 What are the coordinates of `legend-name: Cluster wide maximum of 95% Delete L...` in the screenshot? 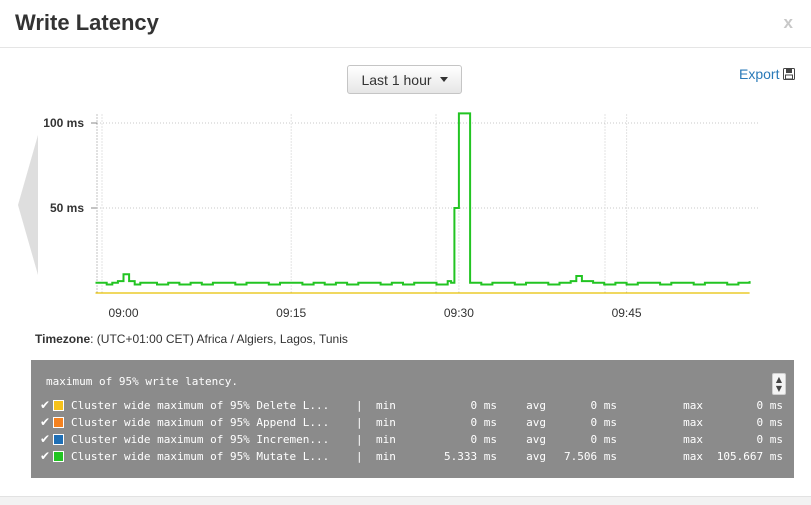 It's located at (213, 405).